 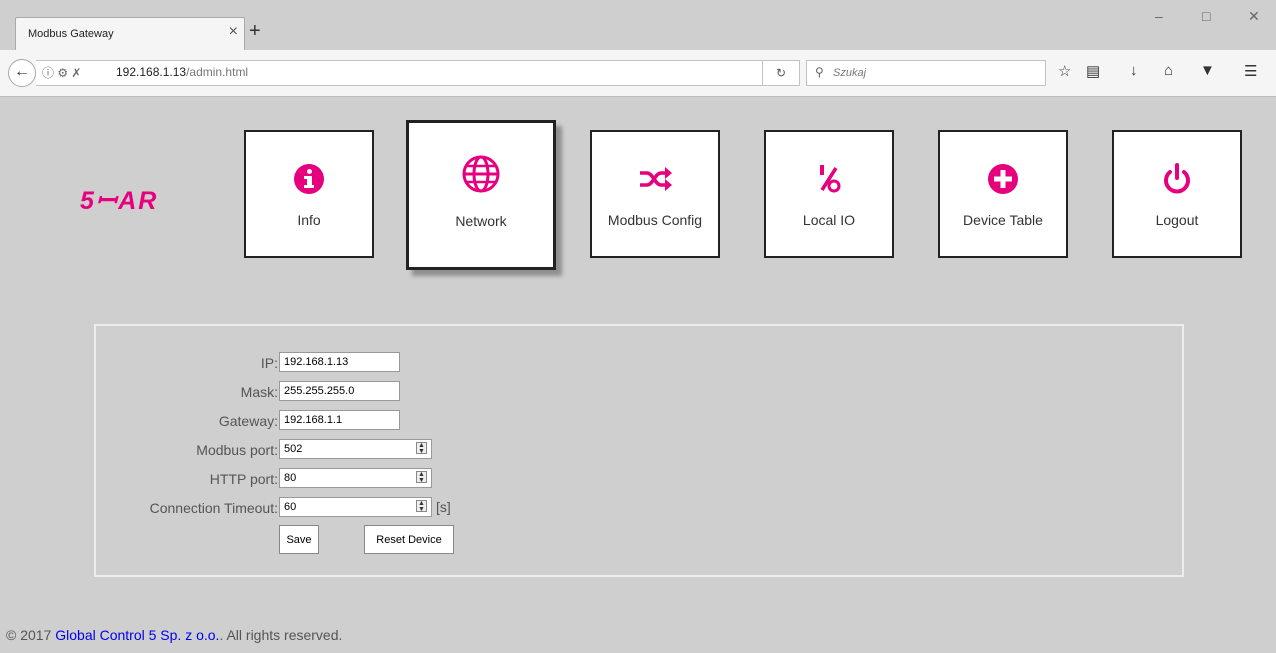 I want to click on home-icon: ⌂, so click(x=1168, y=70).